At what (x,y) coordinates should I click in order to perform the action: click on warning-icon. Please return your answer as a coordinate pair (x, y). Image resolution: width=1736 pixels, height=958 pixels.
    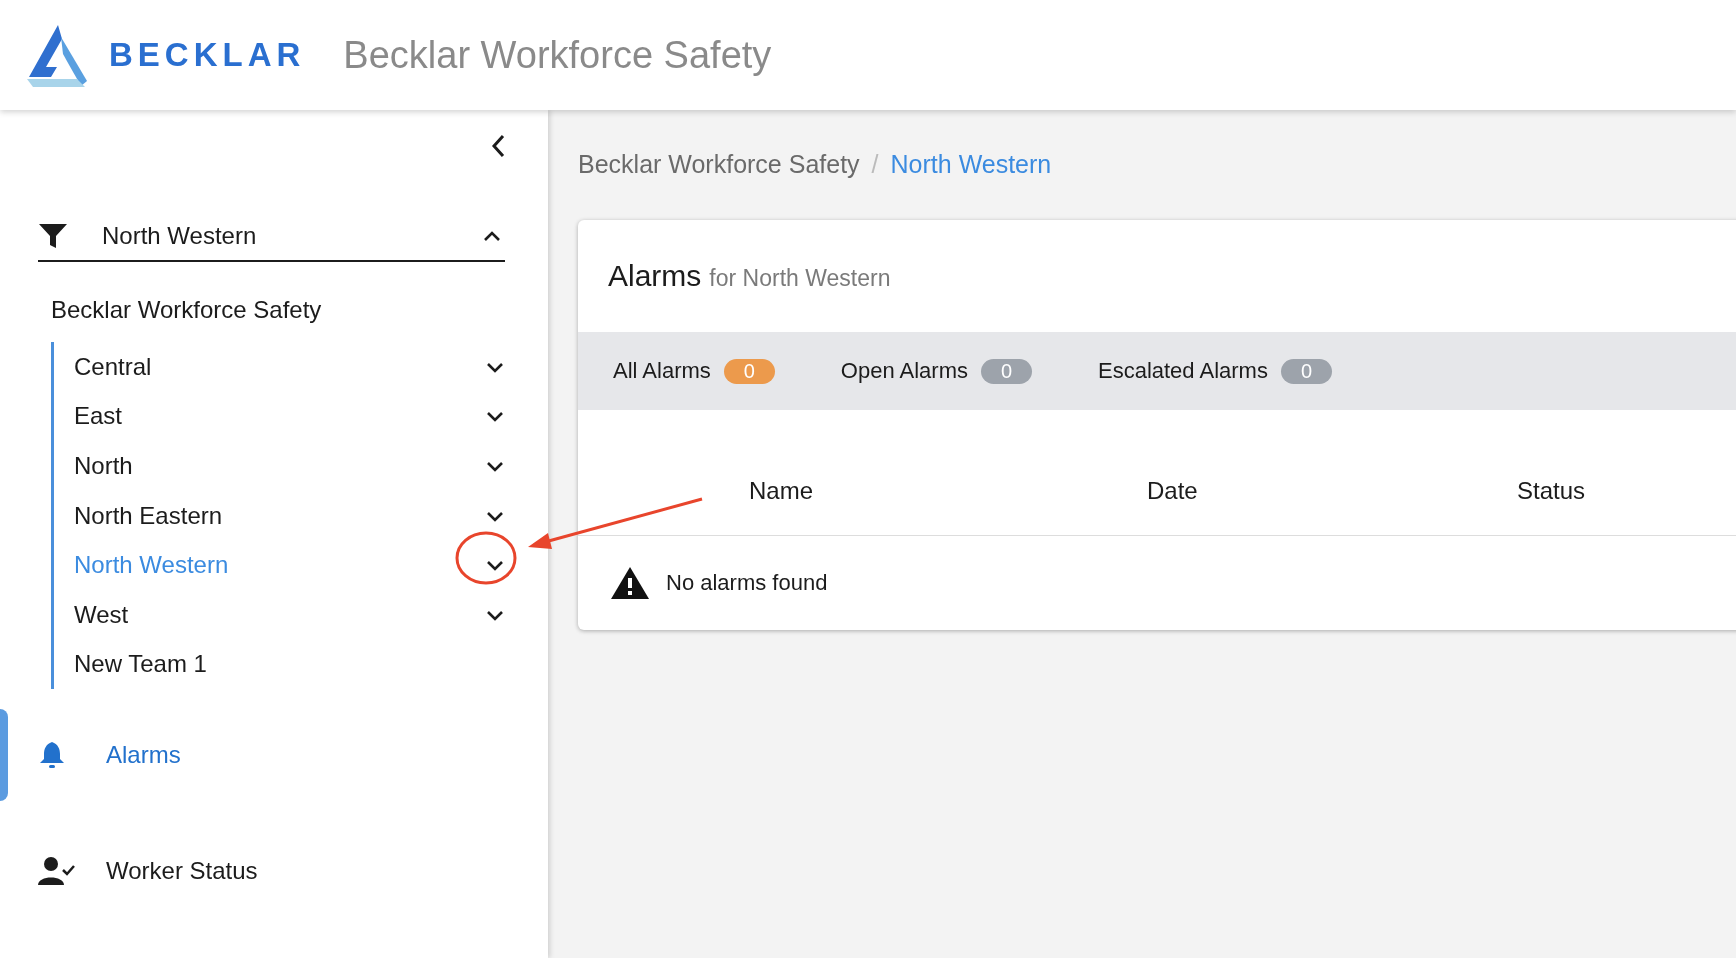
    Looking at the image, I should click on (630, 583).